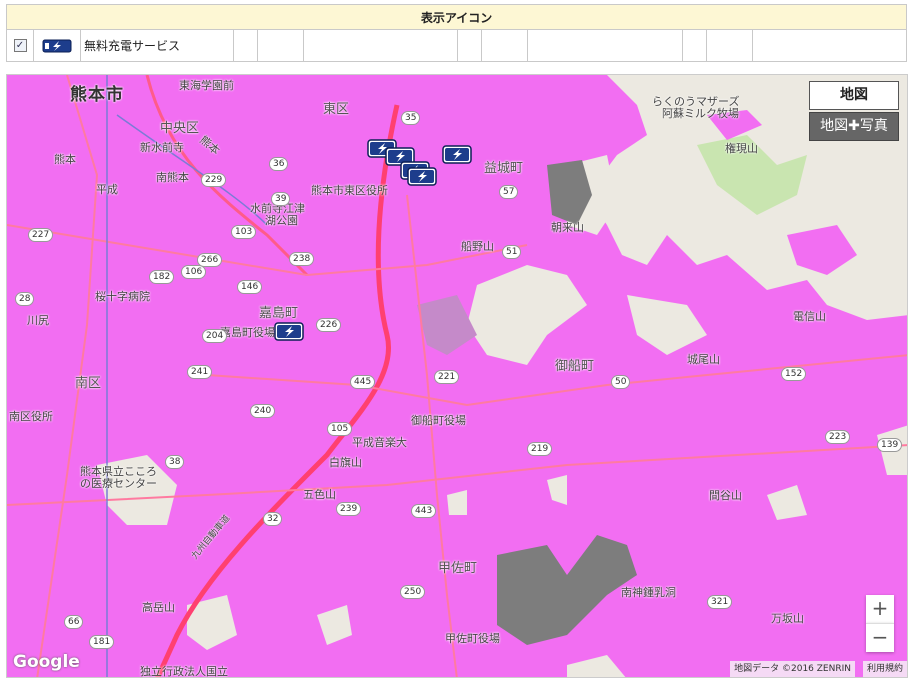 The width and height of the screenshot is (914, 684). I want to click on route-shield: 241, so click(200, 372).